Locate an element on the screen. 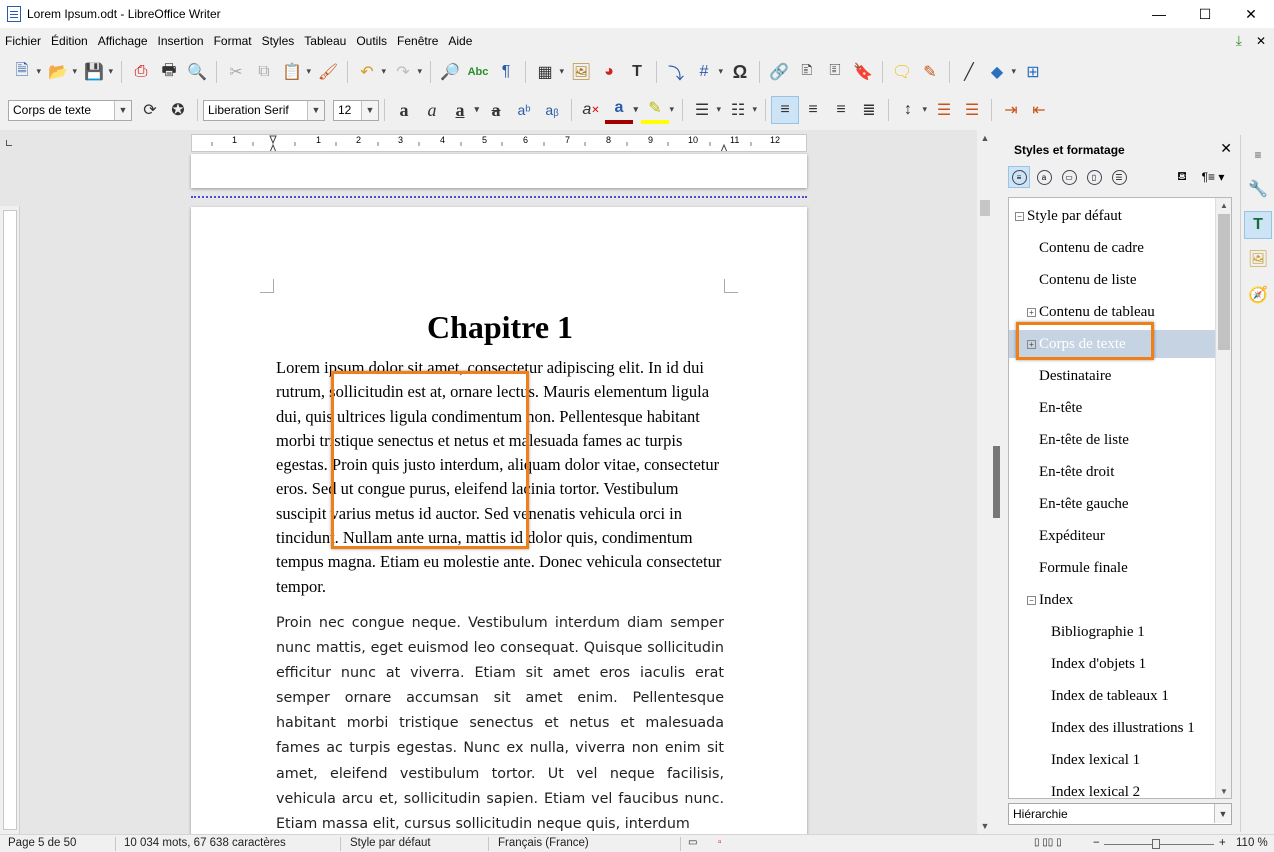 The width and height of the screenshot is (1274, 852). strikethrough-icon: a is located at coordinates (496, 110).